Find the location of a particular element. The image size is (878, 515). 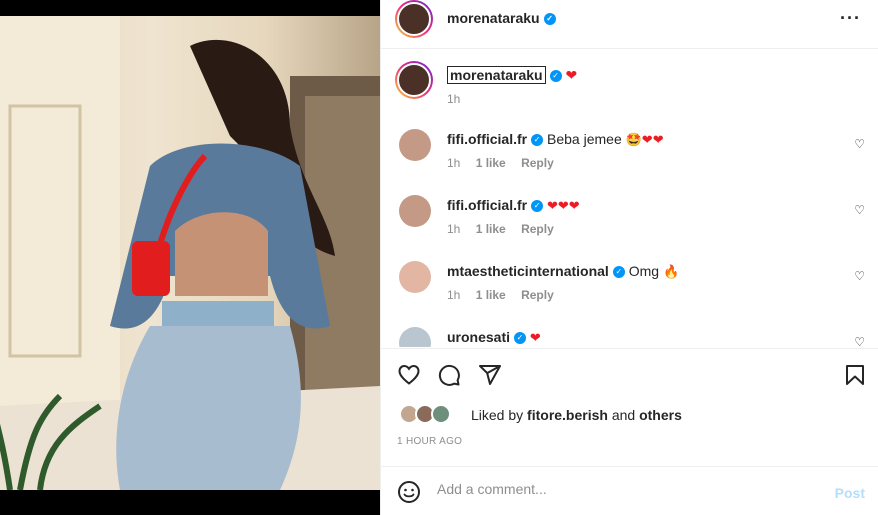

post-timestamp: 1 HOUR AGO is located at coordinates (429, 441).